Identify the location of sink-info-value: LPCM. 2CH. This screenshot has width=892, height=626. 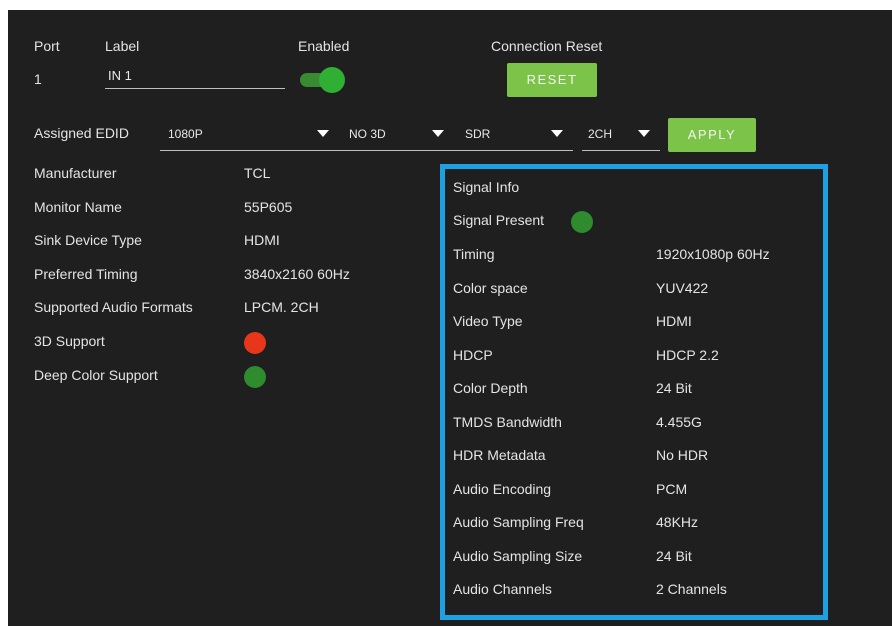
(281, 307).